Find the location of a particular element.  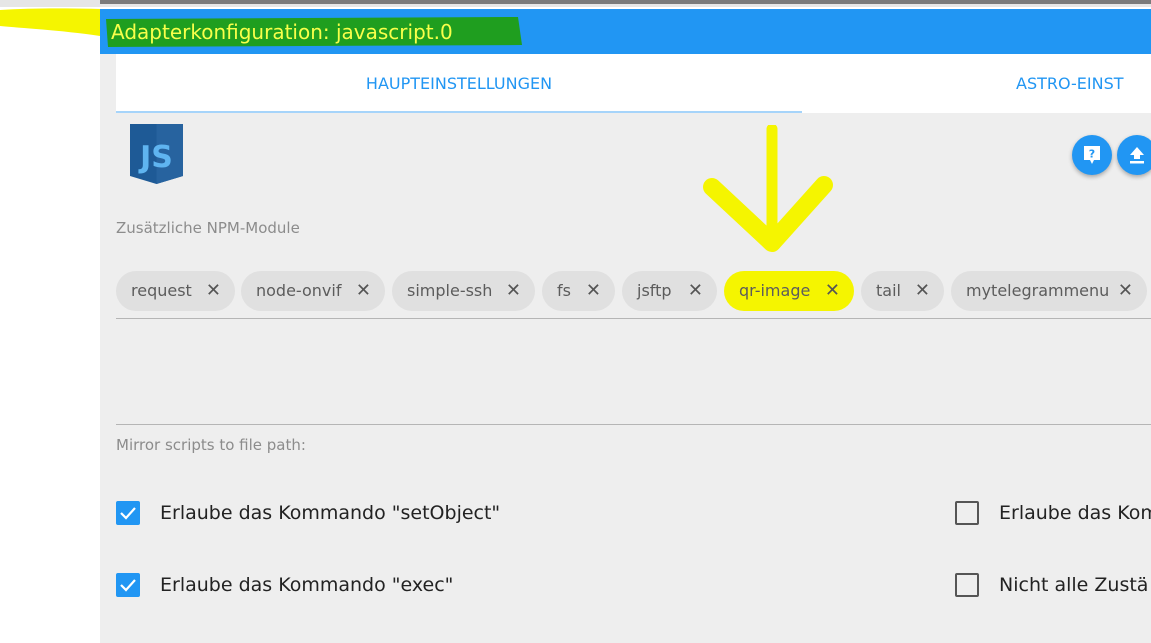

logo-text: JS is located at coordinates (155, 157).